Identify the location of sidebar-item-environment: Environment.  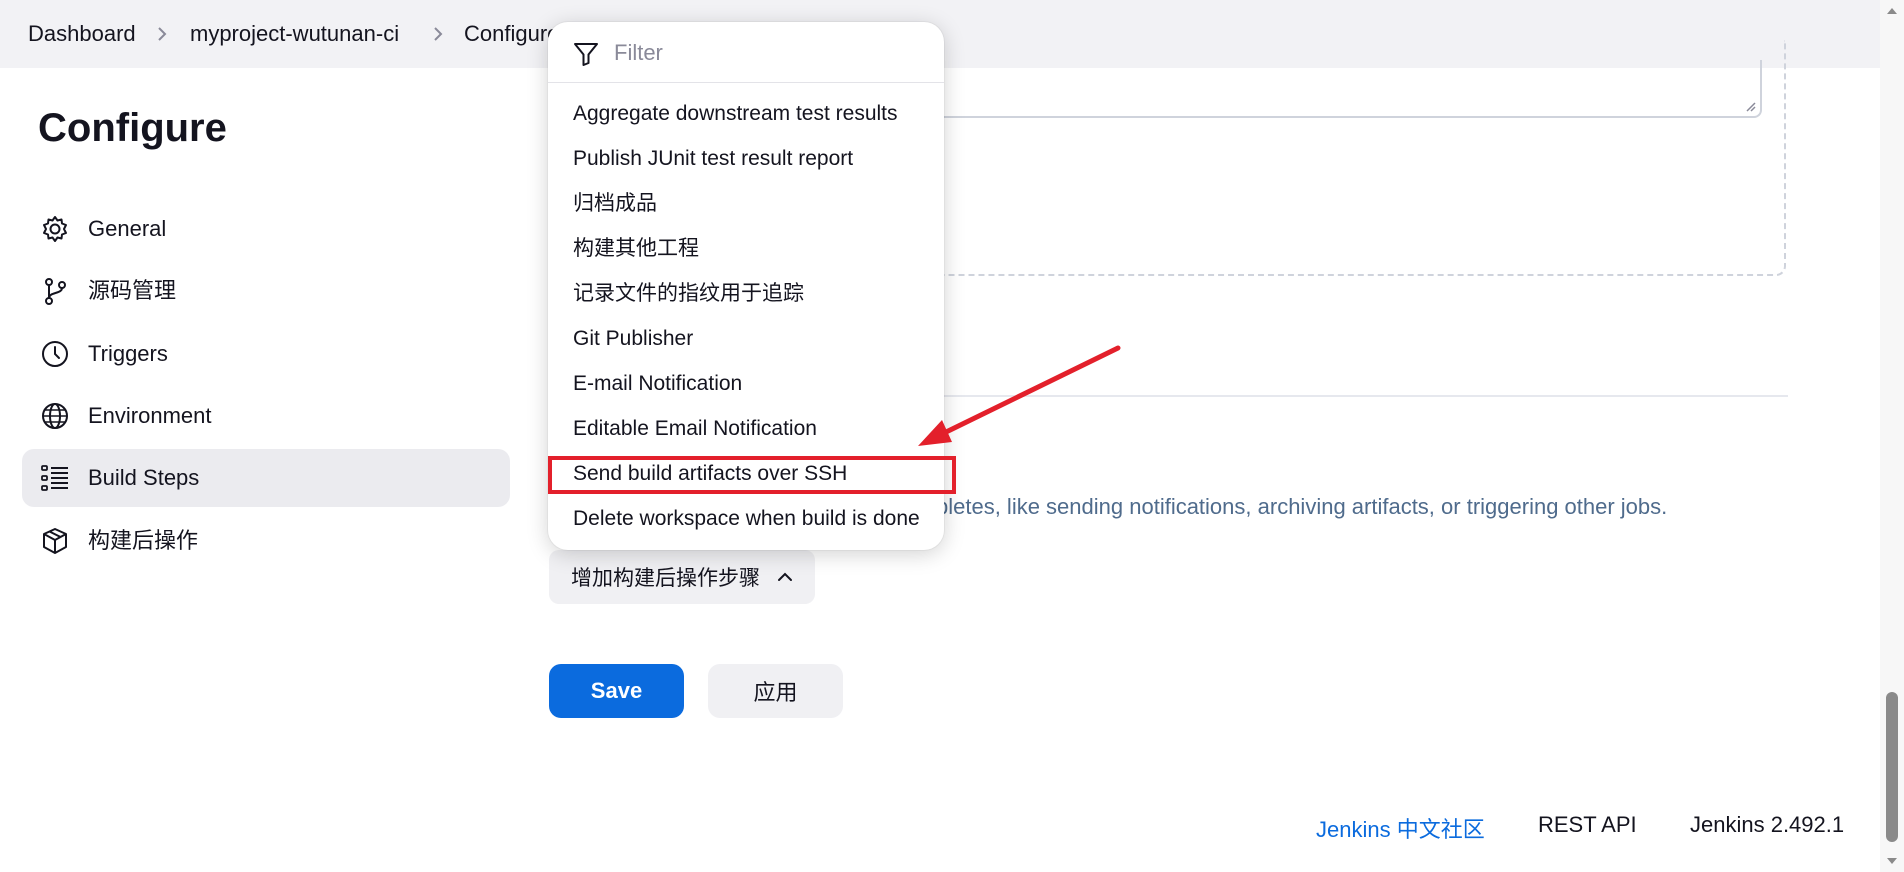
(266, 416).